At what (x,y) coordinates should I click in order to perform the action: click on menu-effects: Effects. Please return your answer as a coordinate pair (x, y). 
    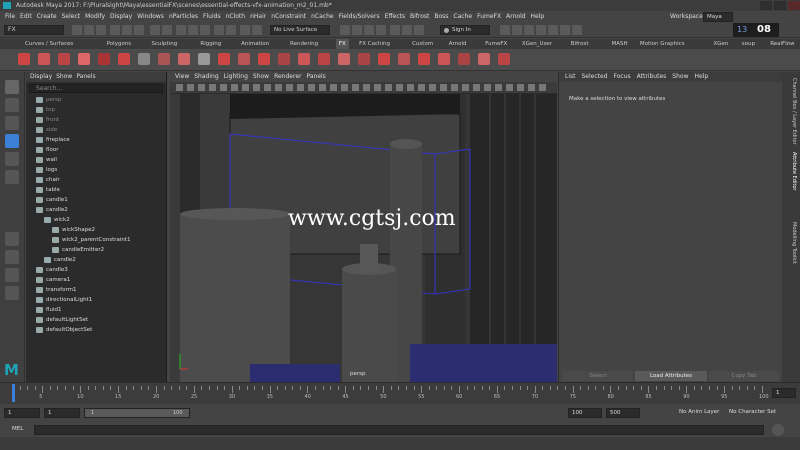
    Looking at the image, I should click on (395, 16).